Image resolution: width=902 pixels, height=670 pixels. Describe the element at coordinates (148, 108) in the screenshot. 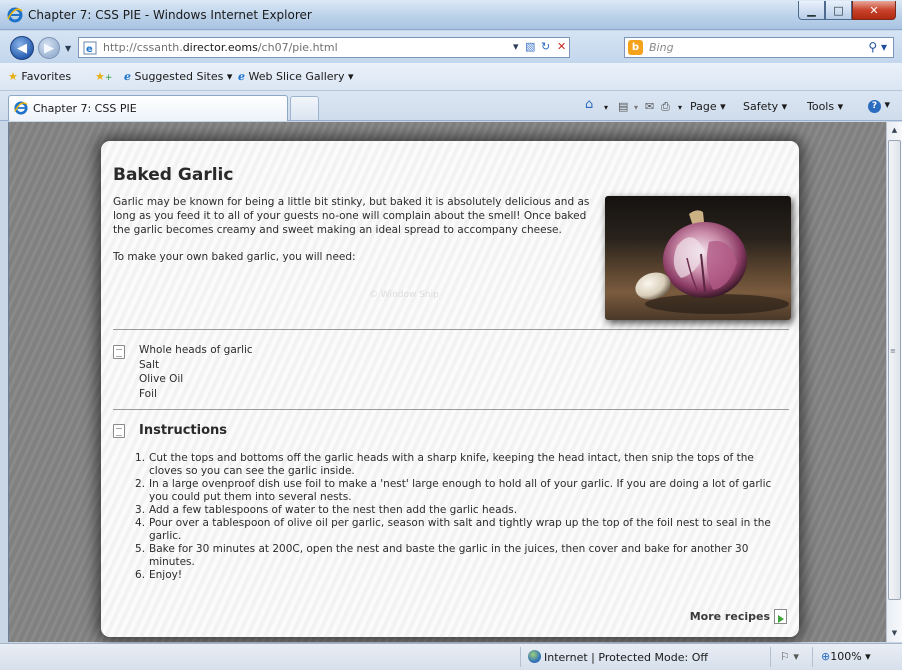

I see `tab-active: Chapter 7: CSS PIE` at that location.